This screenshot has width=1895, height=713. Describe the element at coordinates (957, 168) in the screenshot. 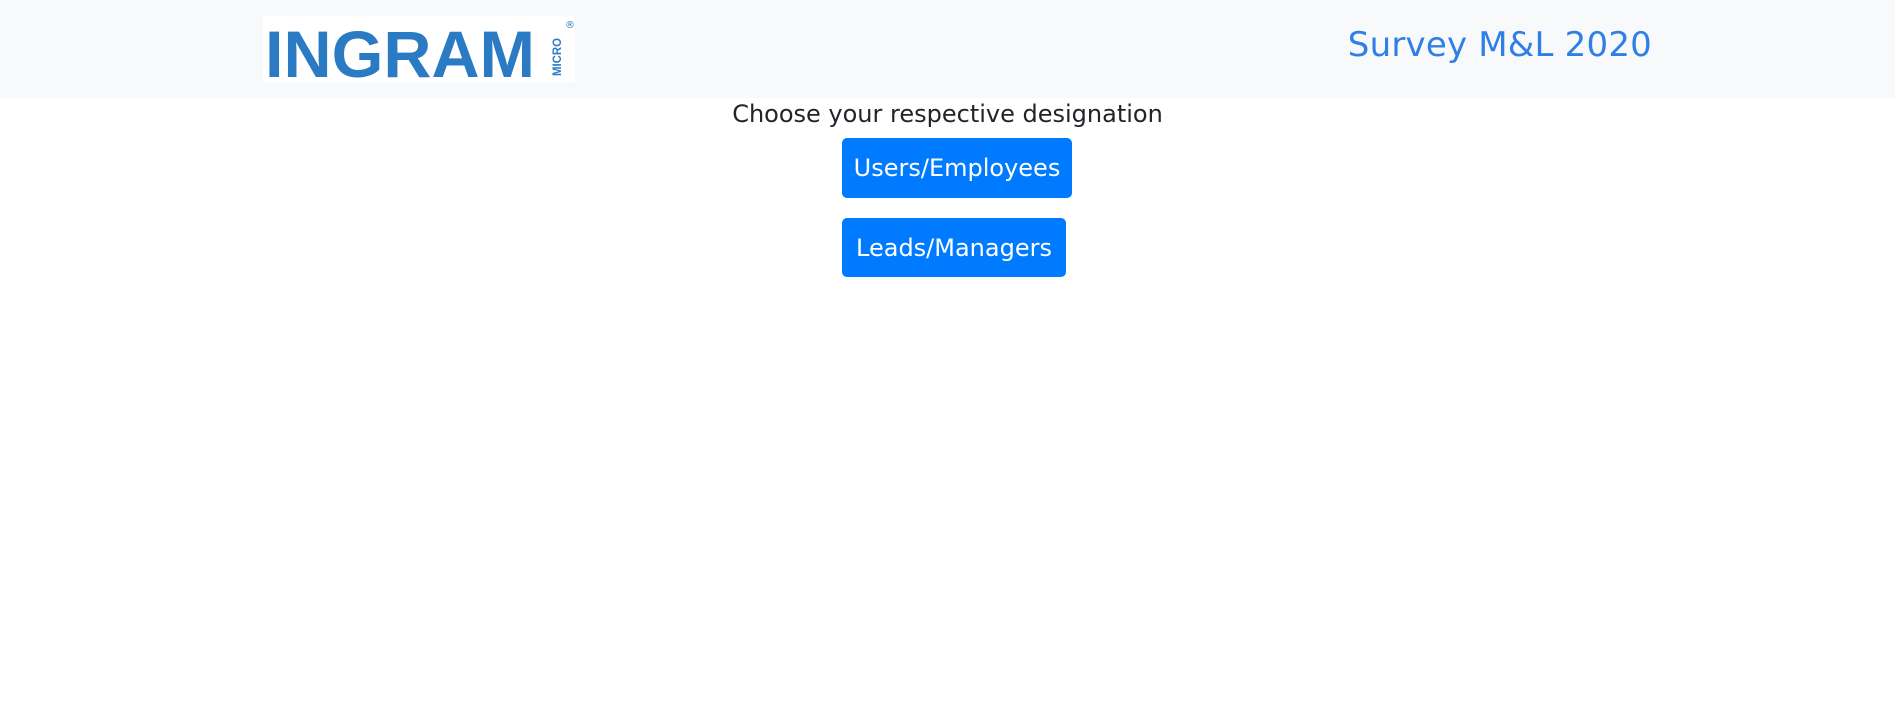

I see `users-employees-button: Users/Employees` at that location.